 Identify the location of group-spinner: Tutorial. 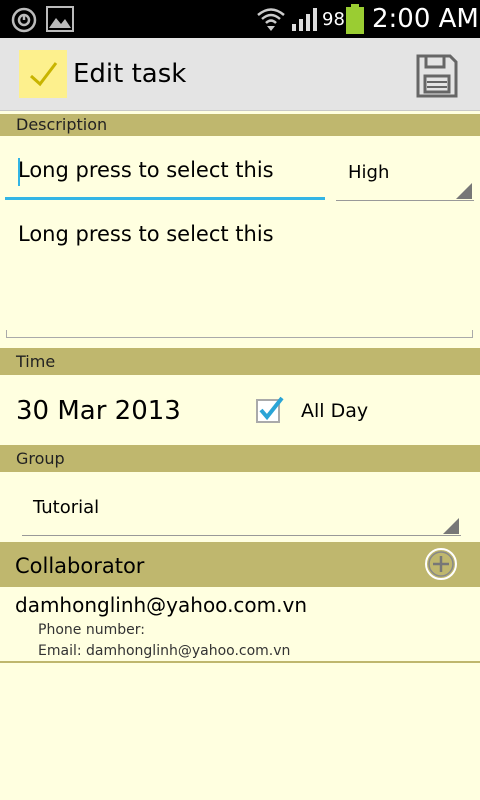
(241, 508).